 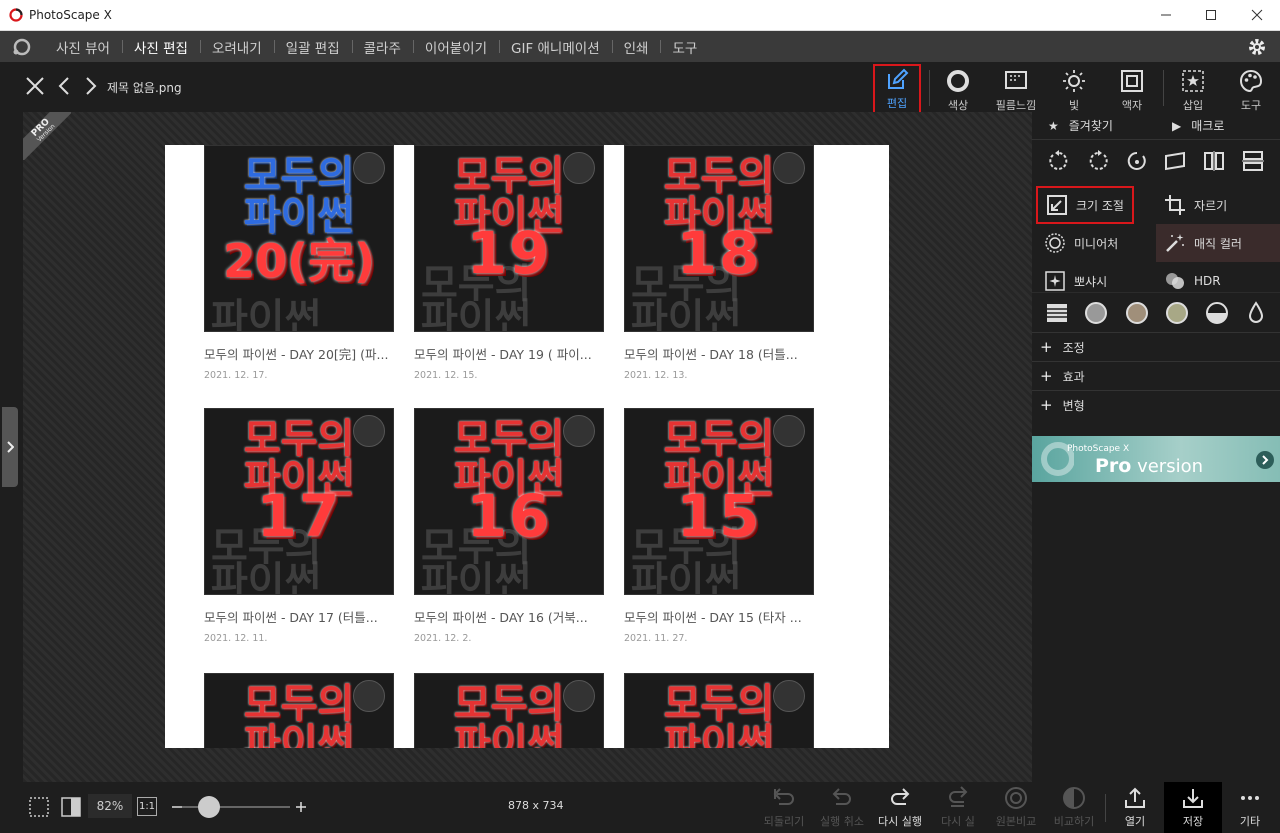 What do you see at coordinates (1137, 313) in the screenshot?
I see `filter-sepia-icon` at bounding box center [1137, 313].